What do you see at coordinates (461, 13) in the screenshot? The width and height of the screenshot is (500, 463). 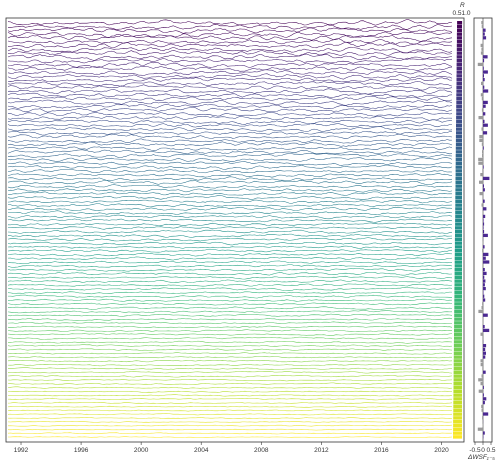 I see `r-axis: 0.5 1.0` at bounding box center [461, 13].